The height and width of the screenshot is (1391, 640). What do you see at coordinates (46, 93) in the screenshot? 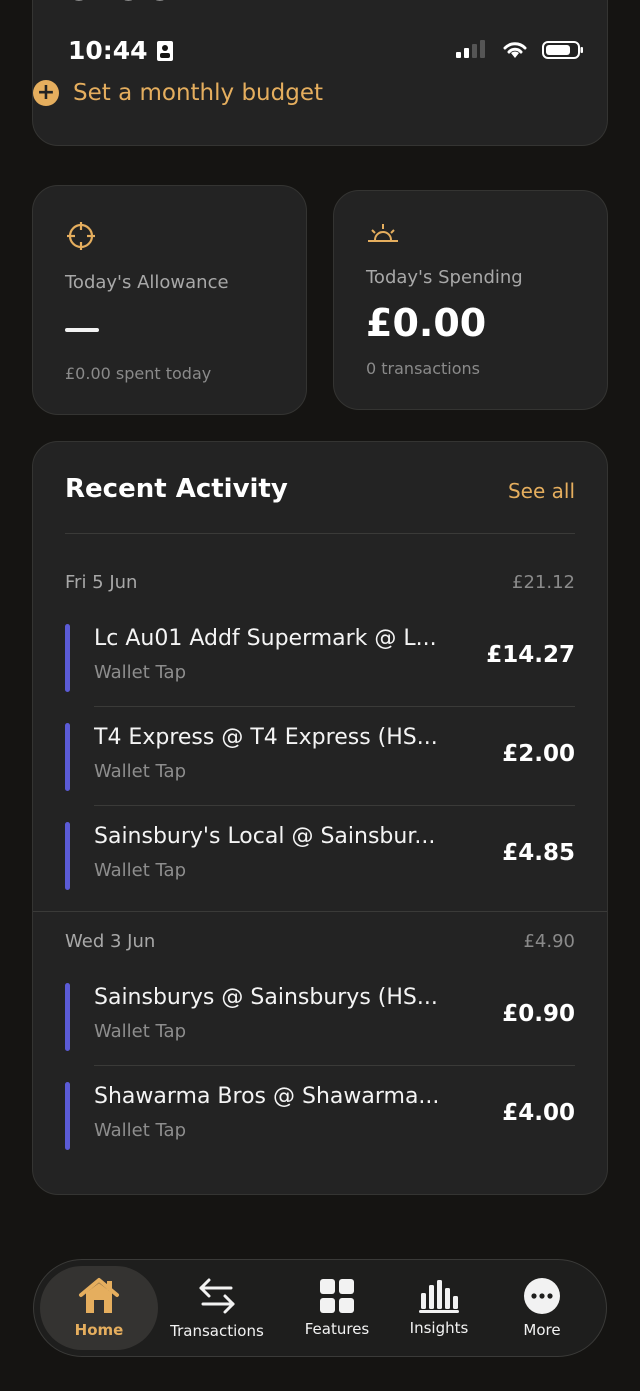
I see `plus-icon: +` at bounding box center [46, 93].